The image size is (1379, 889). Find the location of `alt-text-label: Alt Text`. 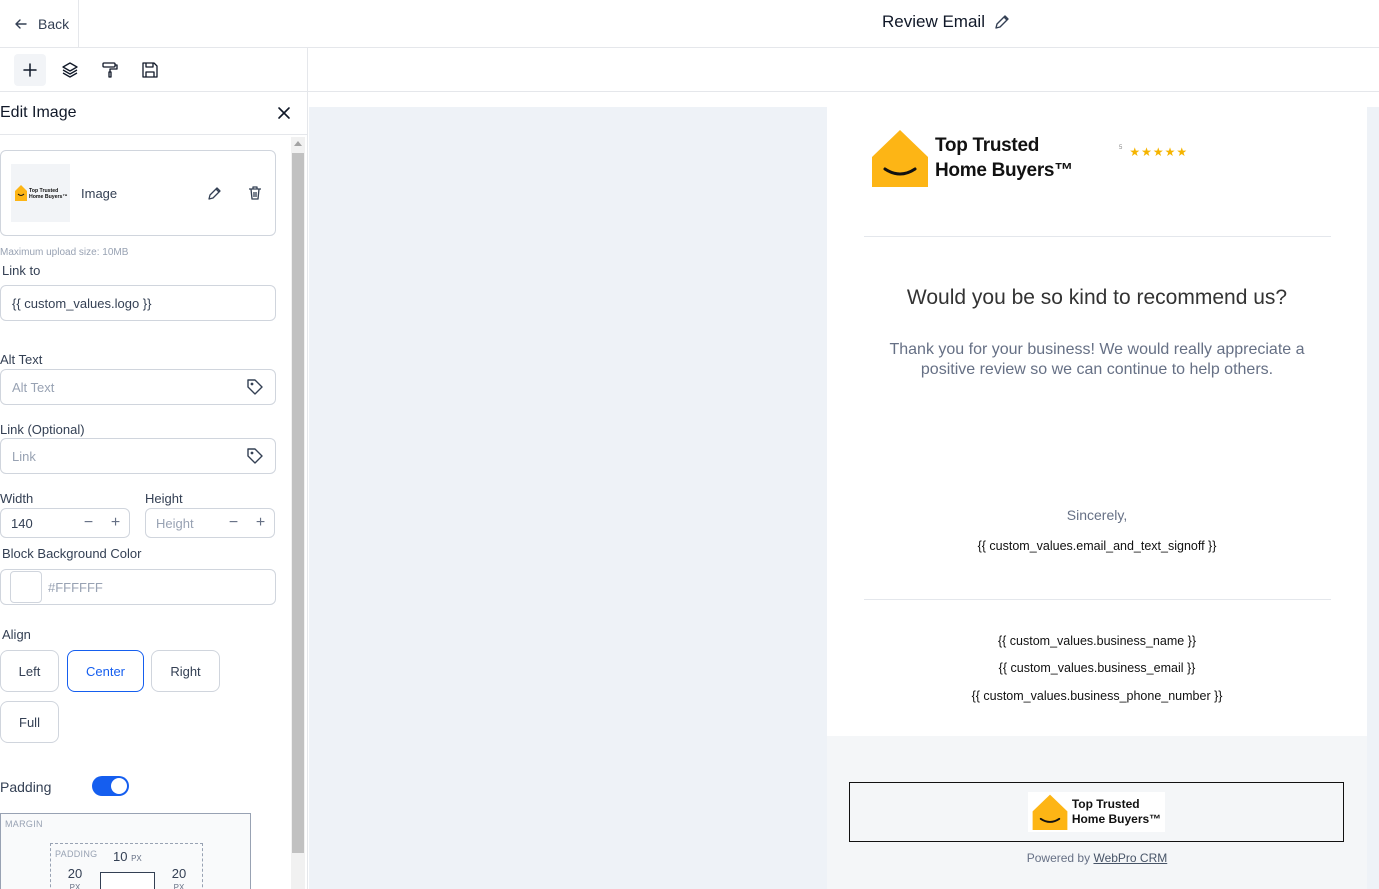

alt-text-label: Alt Text is located at coordinates (21, 359).